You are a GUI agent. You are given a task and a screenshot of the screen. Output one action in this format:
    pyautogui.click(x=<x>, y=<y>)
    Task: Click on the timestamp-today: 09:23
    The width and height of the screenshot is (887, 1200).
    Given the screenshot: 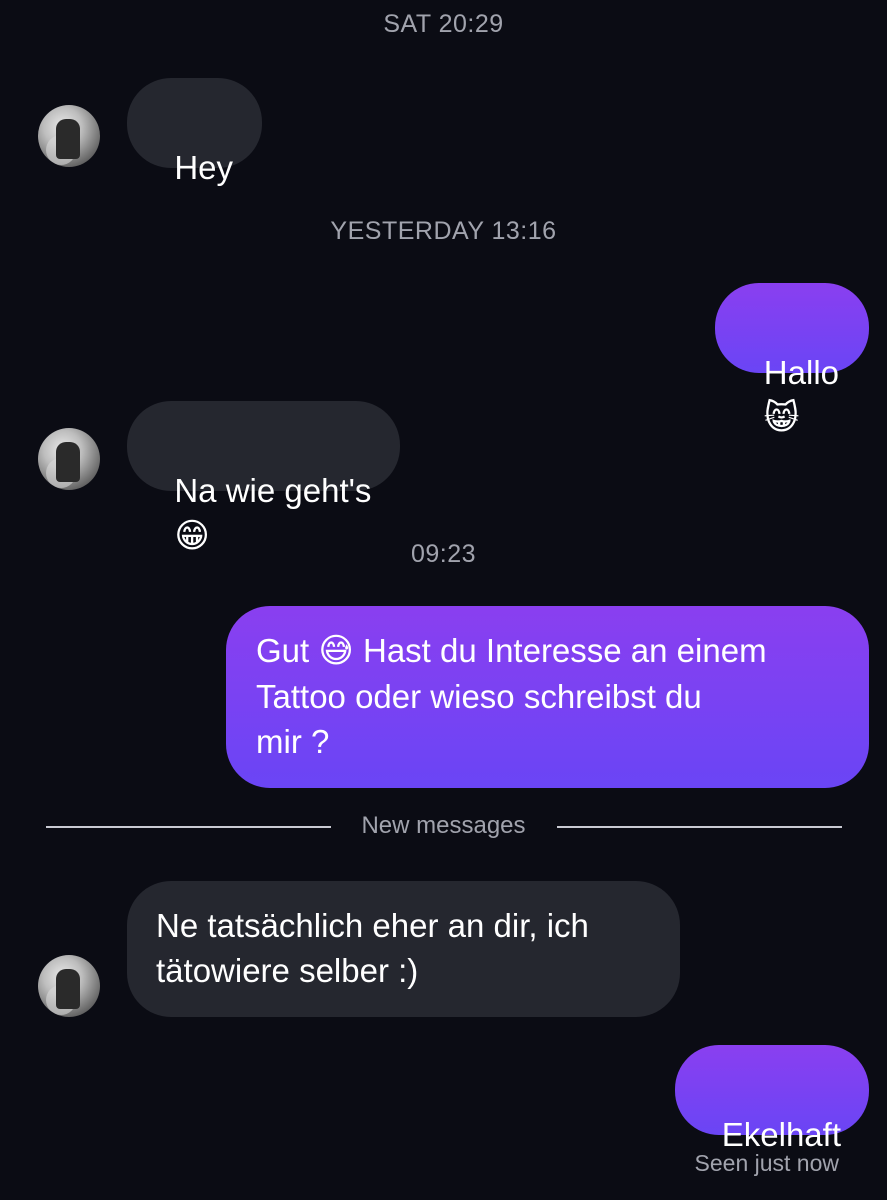 What is the action you would take?
    pyautogui.click(x=443, y=554)
    